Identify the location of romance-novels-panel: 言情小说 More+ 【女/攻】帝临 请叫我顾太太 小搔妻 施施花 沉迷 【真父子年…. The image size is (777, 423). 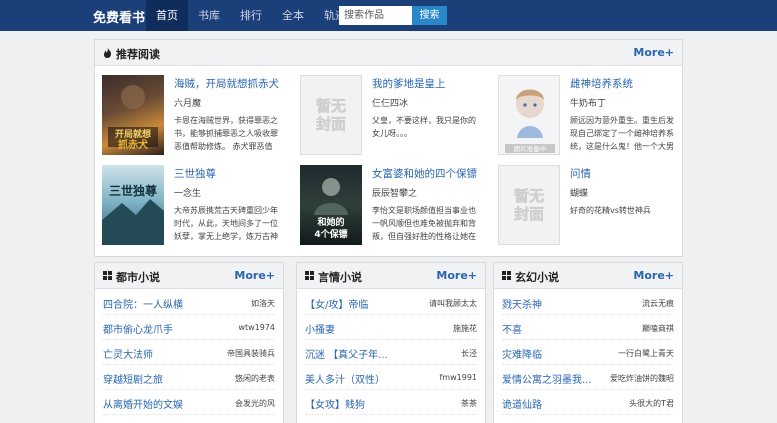
(391, 342).